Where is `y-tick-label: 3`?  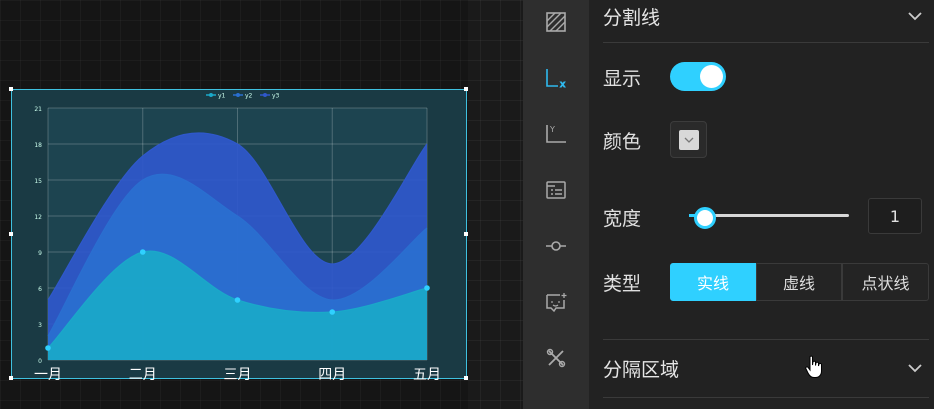 y-tick-label: 3 is located at coordinates (40, 325).